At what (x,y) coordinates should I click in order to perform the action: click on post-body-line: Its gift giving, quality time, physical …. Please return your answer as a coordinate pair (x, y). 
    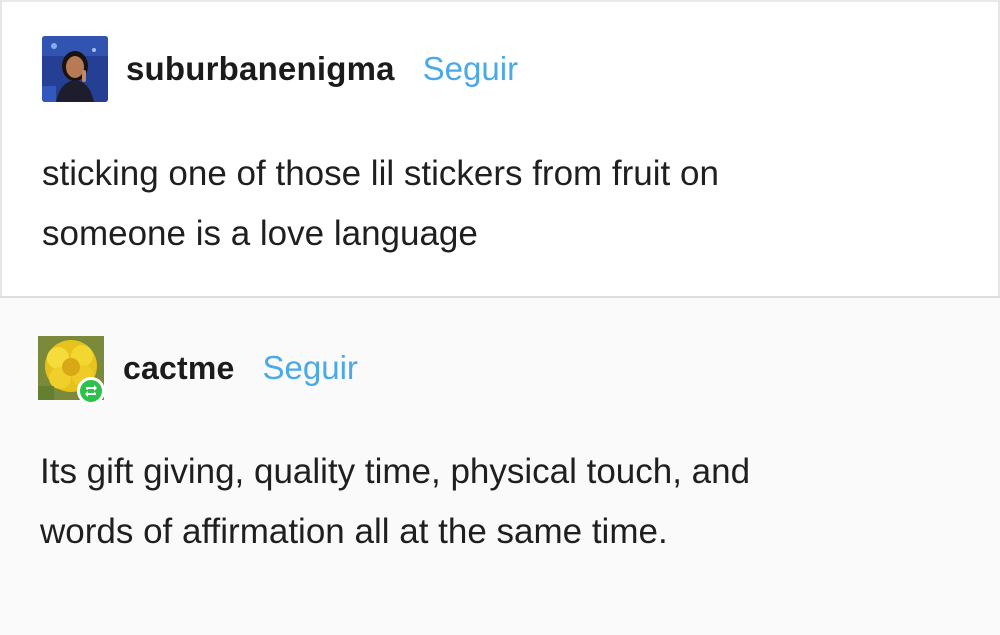
    Looking at the image, I should click on (395, 471).